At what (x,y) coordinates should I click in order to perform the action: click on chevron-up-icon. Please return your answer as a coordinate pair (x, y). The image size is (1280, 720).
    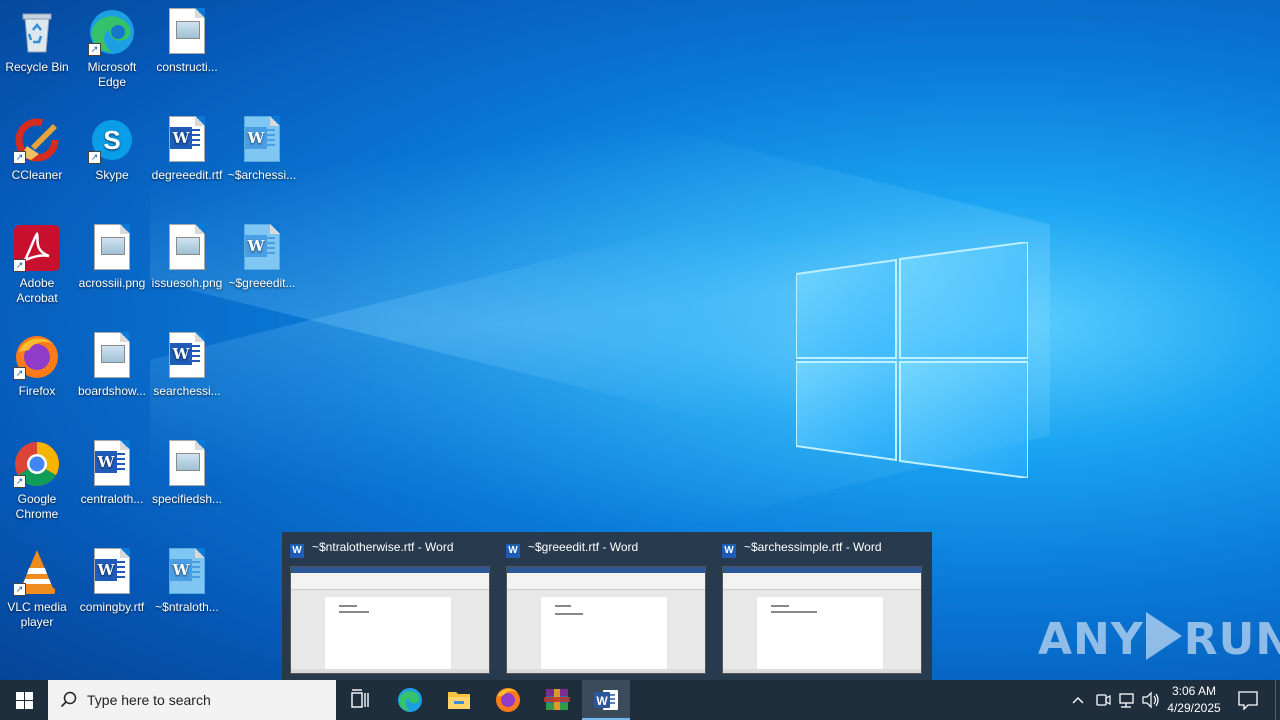
    Looking at the image, I should click on (1078, 700).